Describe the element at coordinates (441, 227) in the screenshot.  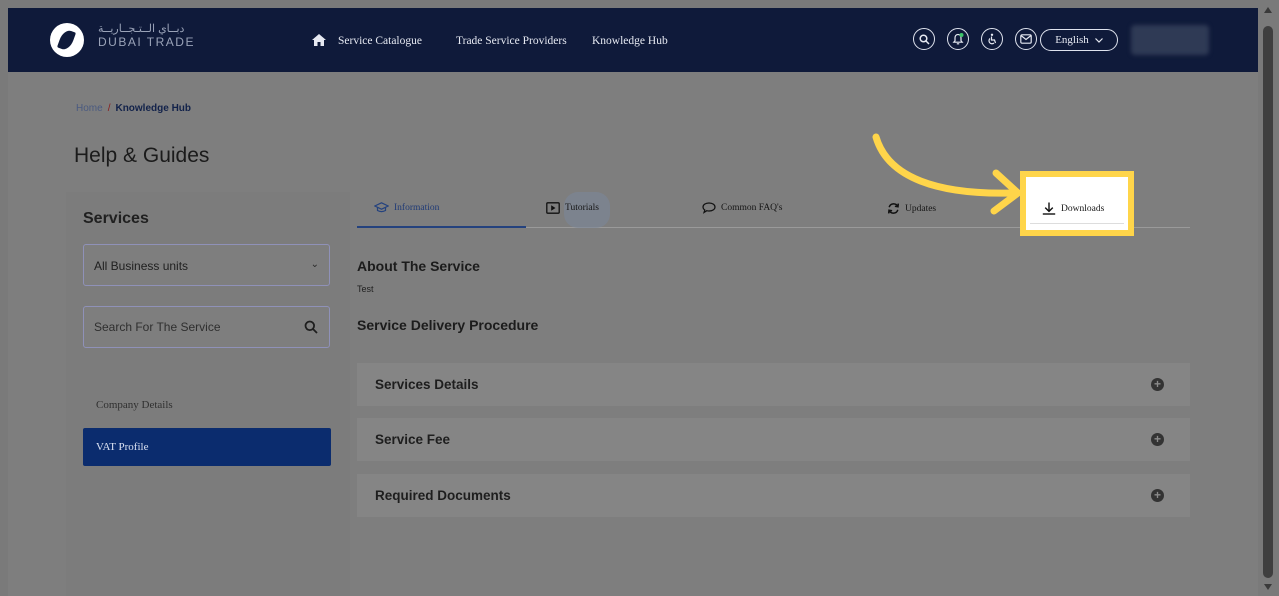
I see `active-tab-indicator` at that location.